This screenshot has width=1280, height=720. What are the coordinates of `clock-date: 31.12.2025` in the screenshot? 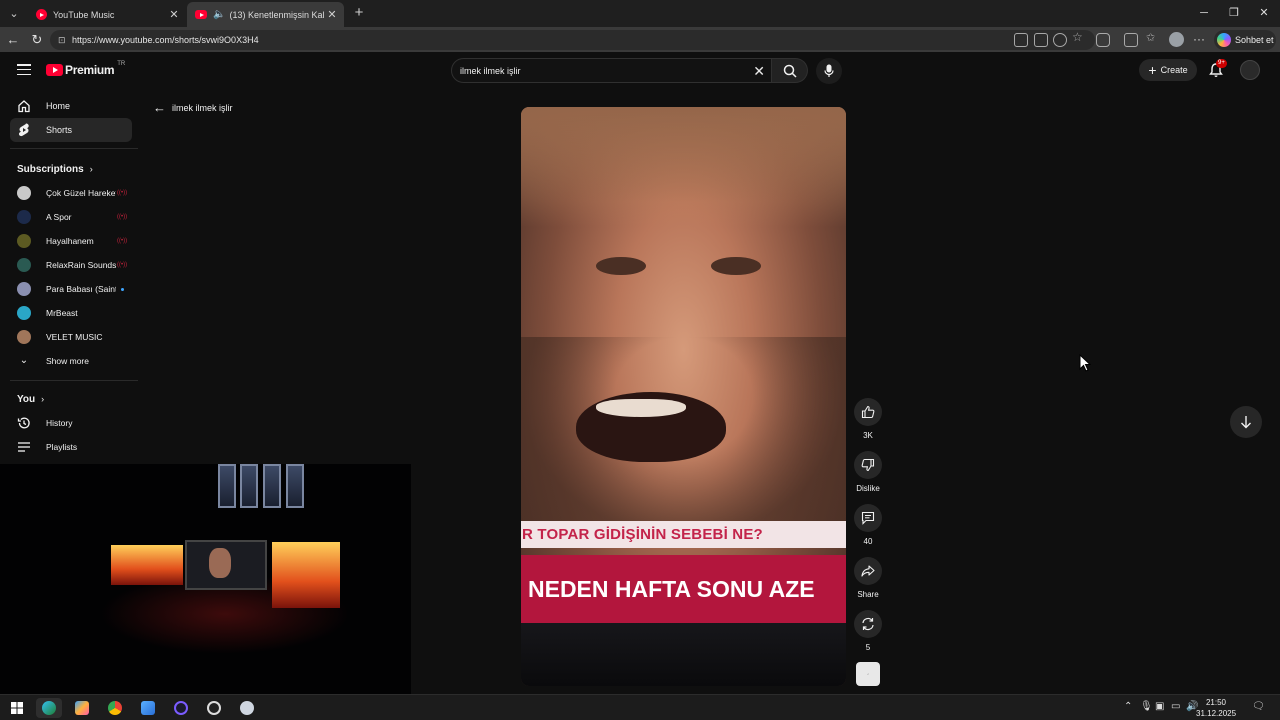 It's located at (1216, 713).